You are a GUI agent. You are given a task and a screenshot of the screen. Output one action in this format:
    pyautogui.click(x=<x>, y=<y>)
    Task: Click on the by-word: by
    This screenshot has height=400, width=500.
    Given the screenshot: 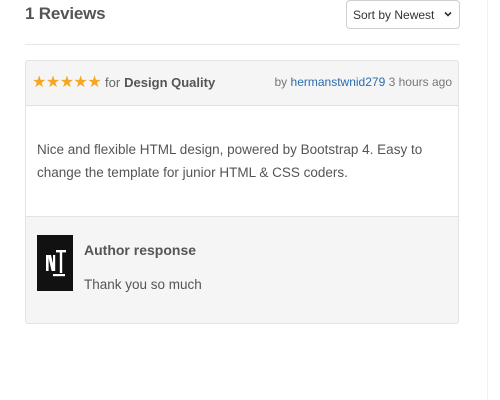 What is the action you would take?
    pyautogui.click(x=281, y=82)
    